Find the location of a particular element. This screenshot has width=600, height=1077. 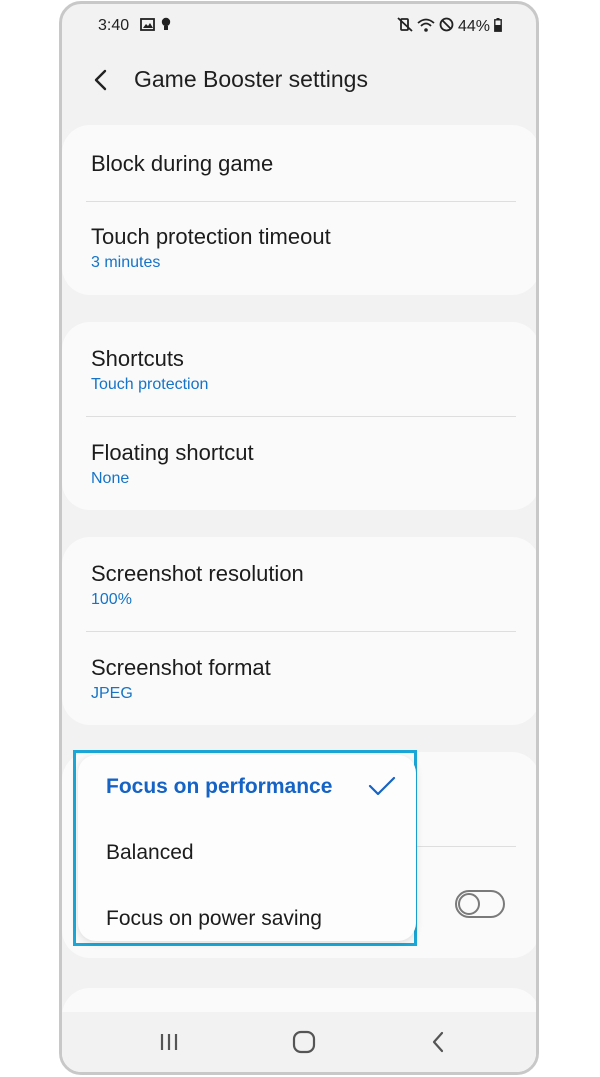

setting-title: Screenshot format is located at coordinates (181, 667).